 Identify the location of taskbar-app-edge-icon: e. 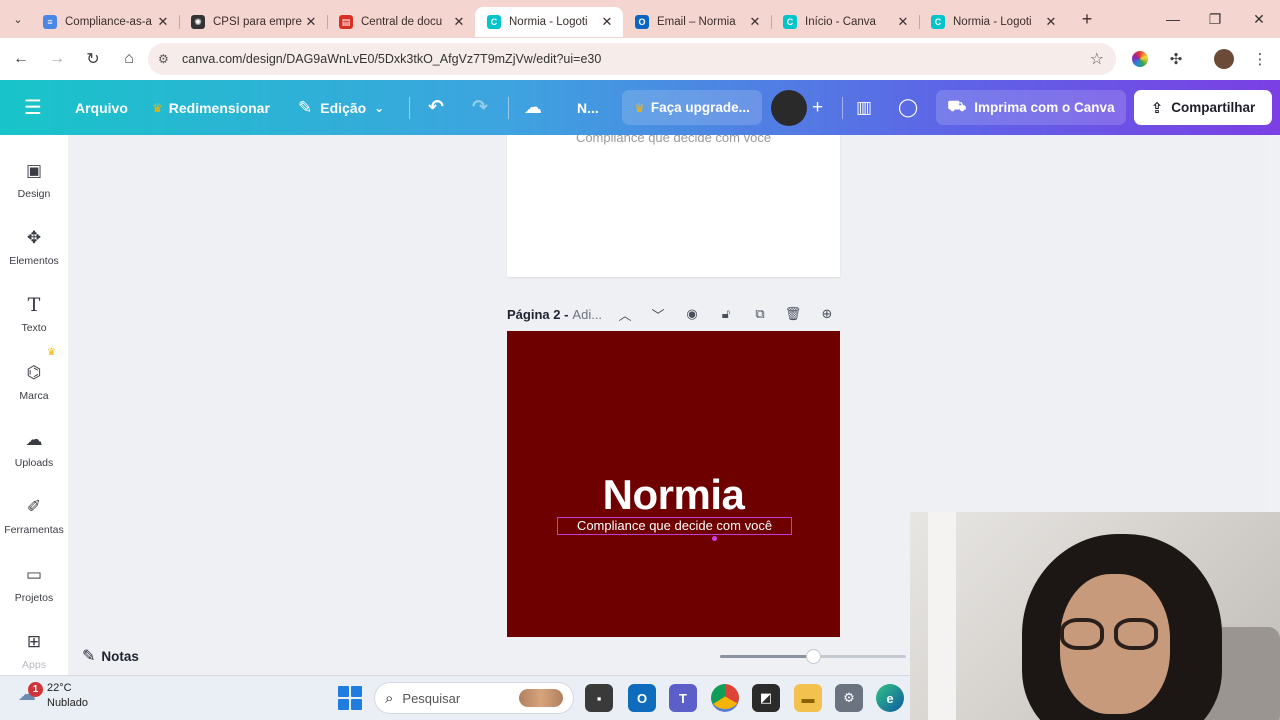
(890, 698).